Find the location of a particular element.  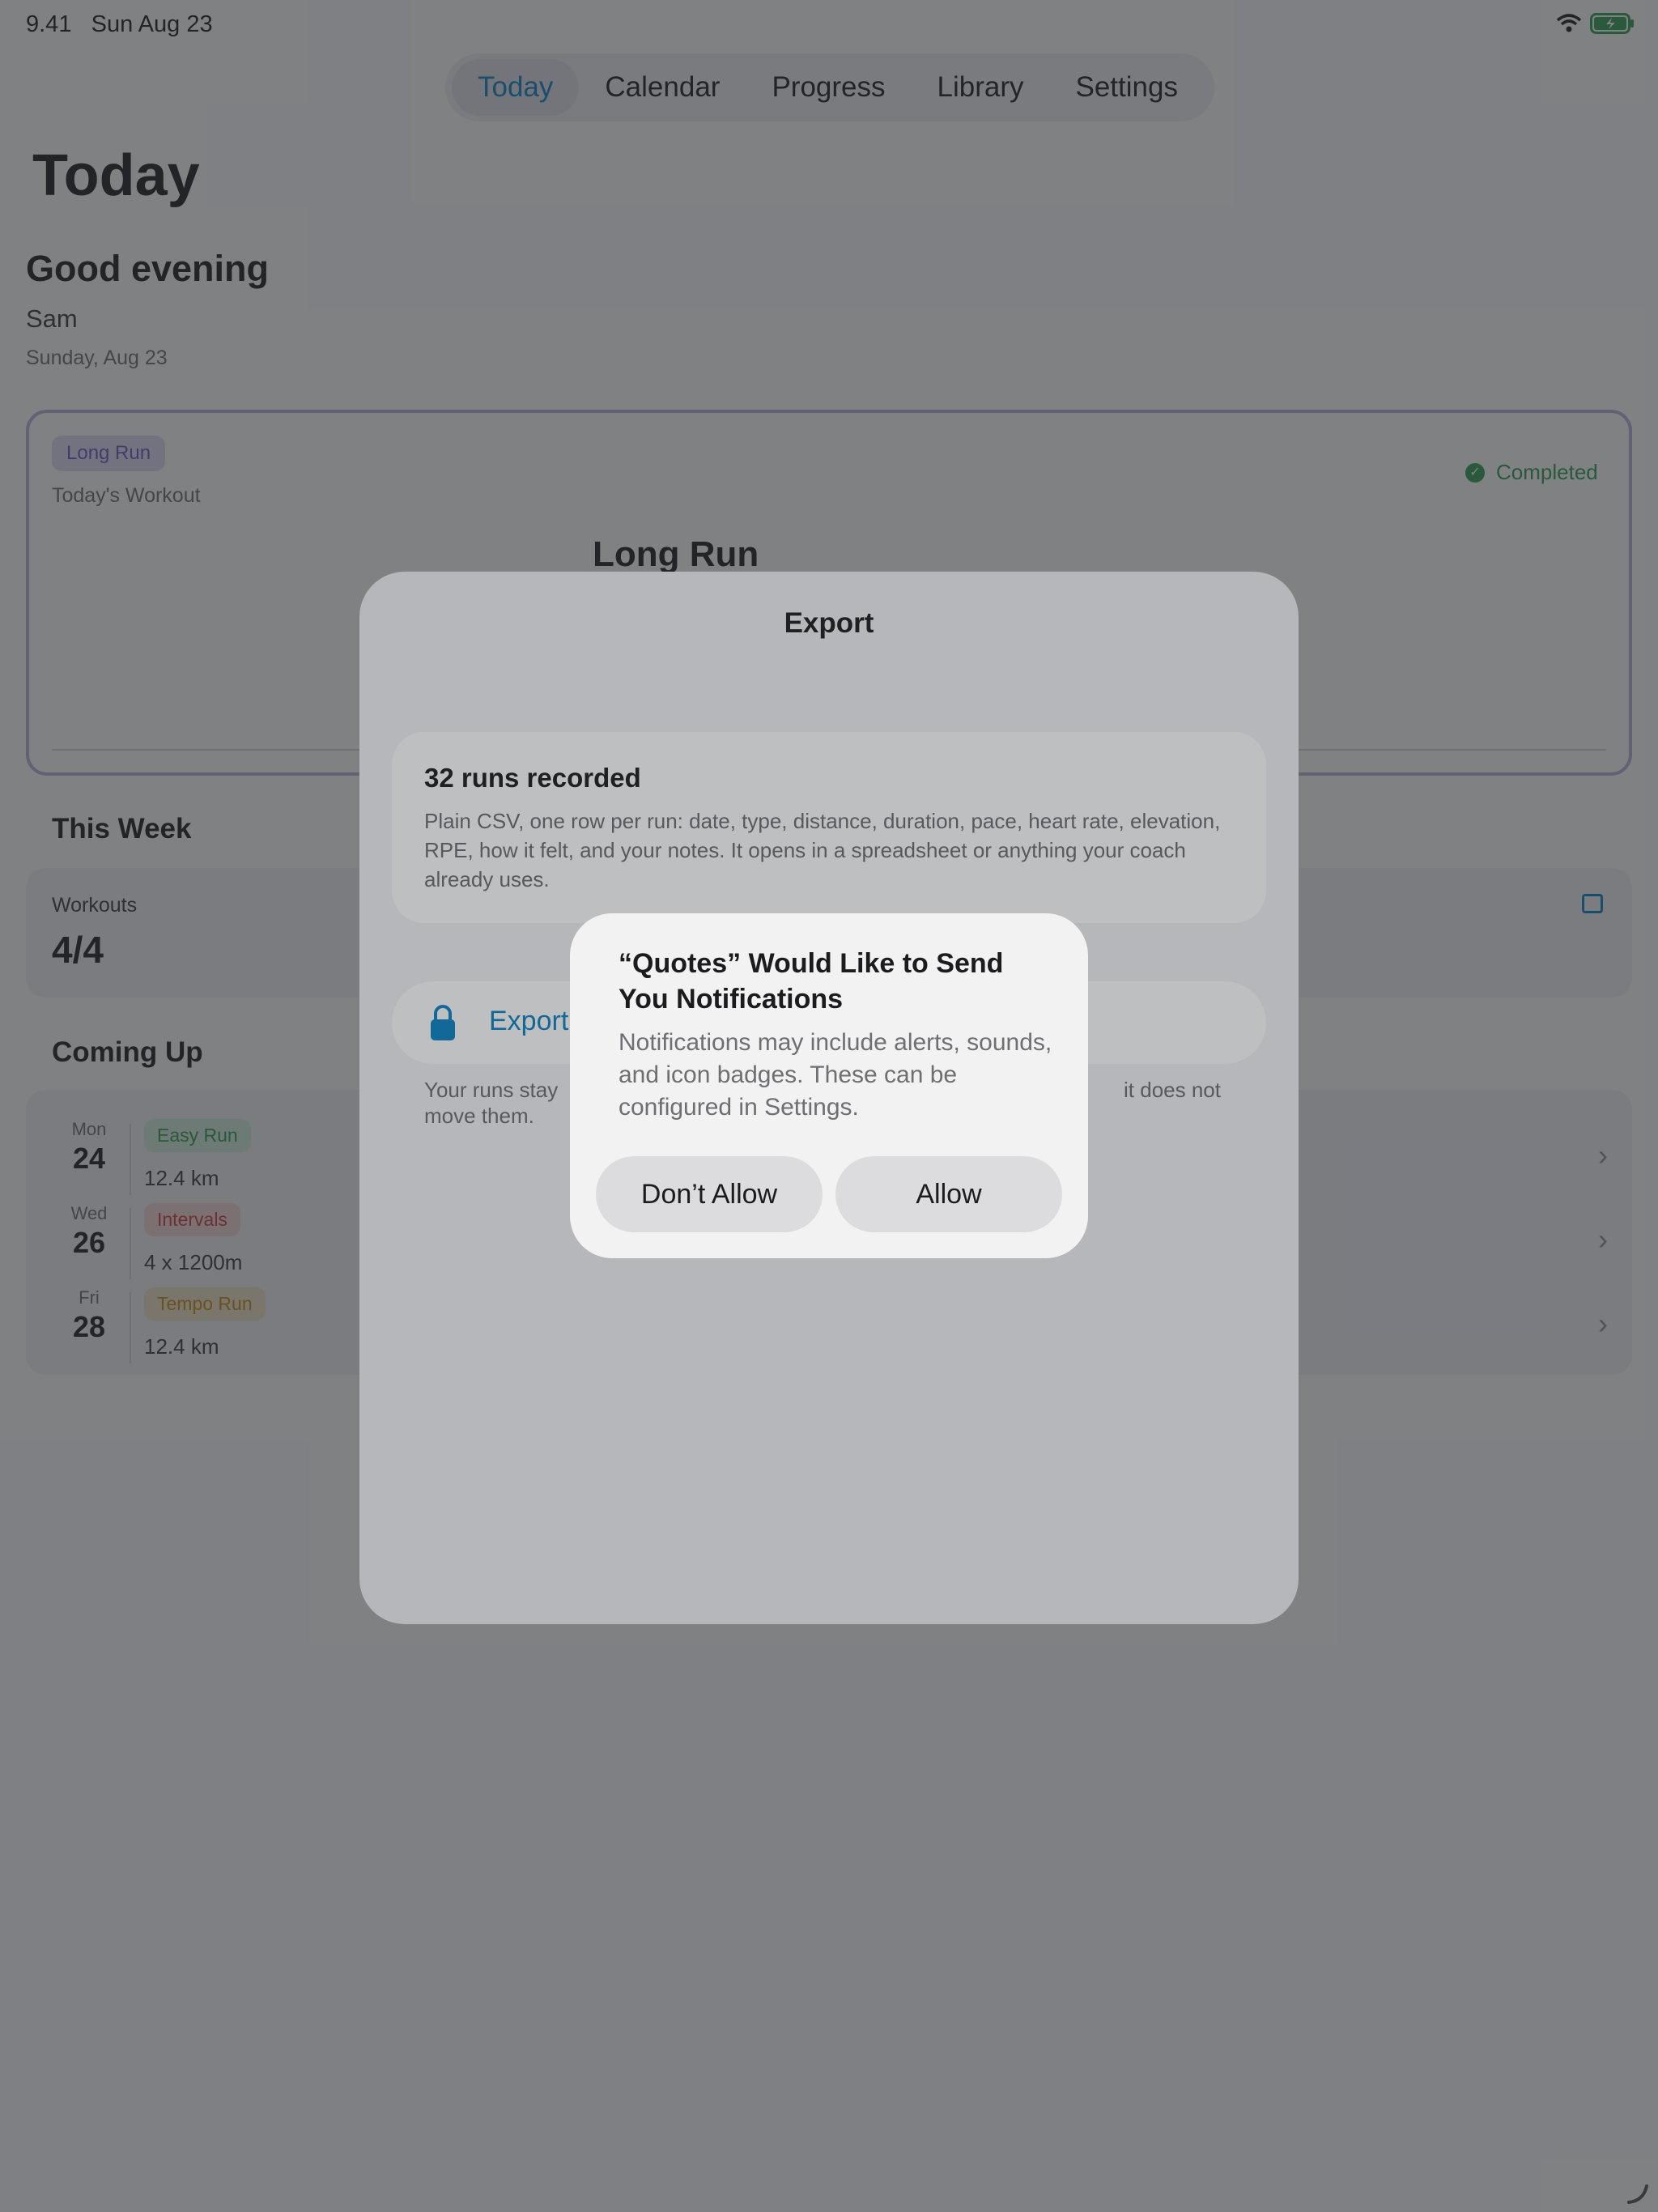

resize-handle-icon is located at coordinates (1638, 2194).